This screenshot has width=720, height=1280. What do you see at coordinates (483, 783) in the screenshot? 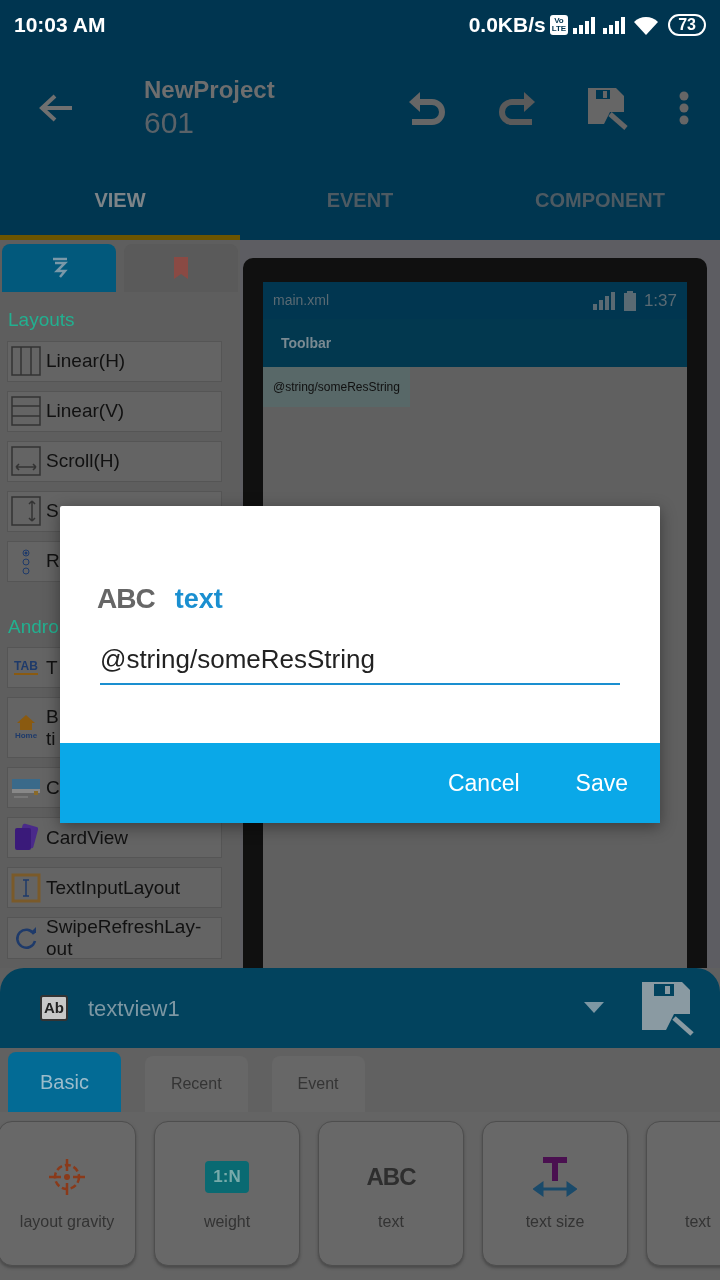
I see `dialog-button: Cancel` at bounding box center [483, 783].